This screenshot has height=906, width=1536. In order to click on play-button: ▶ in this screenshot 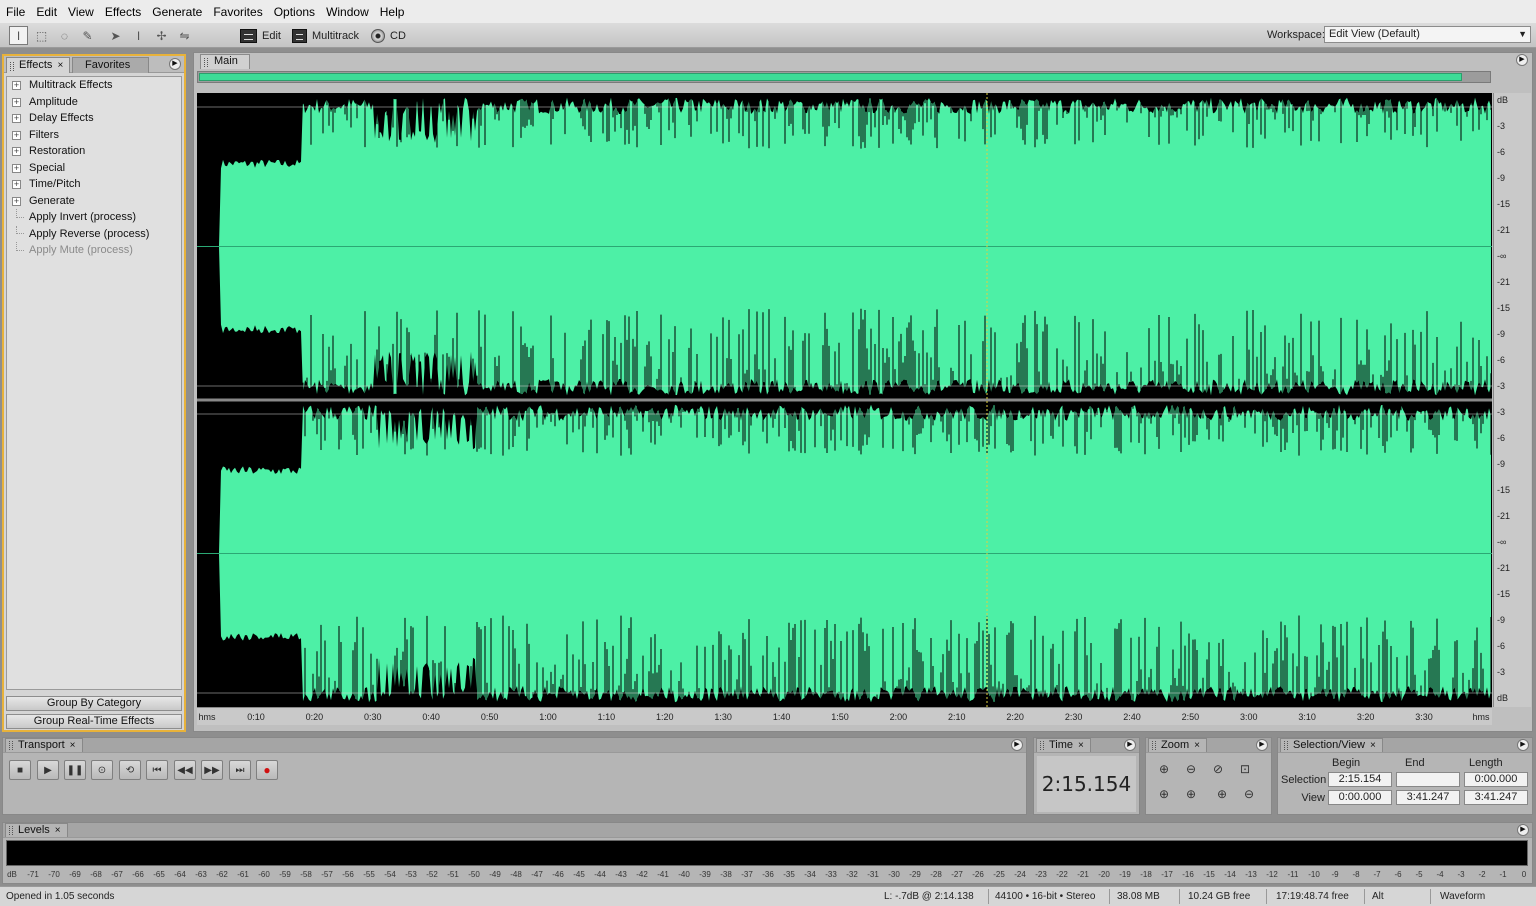, I will do `click(48, 770)`.